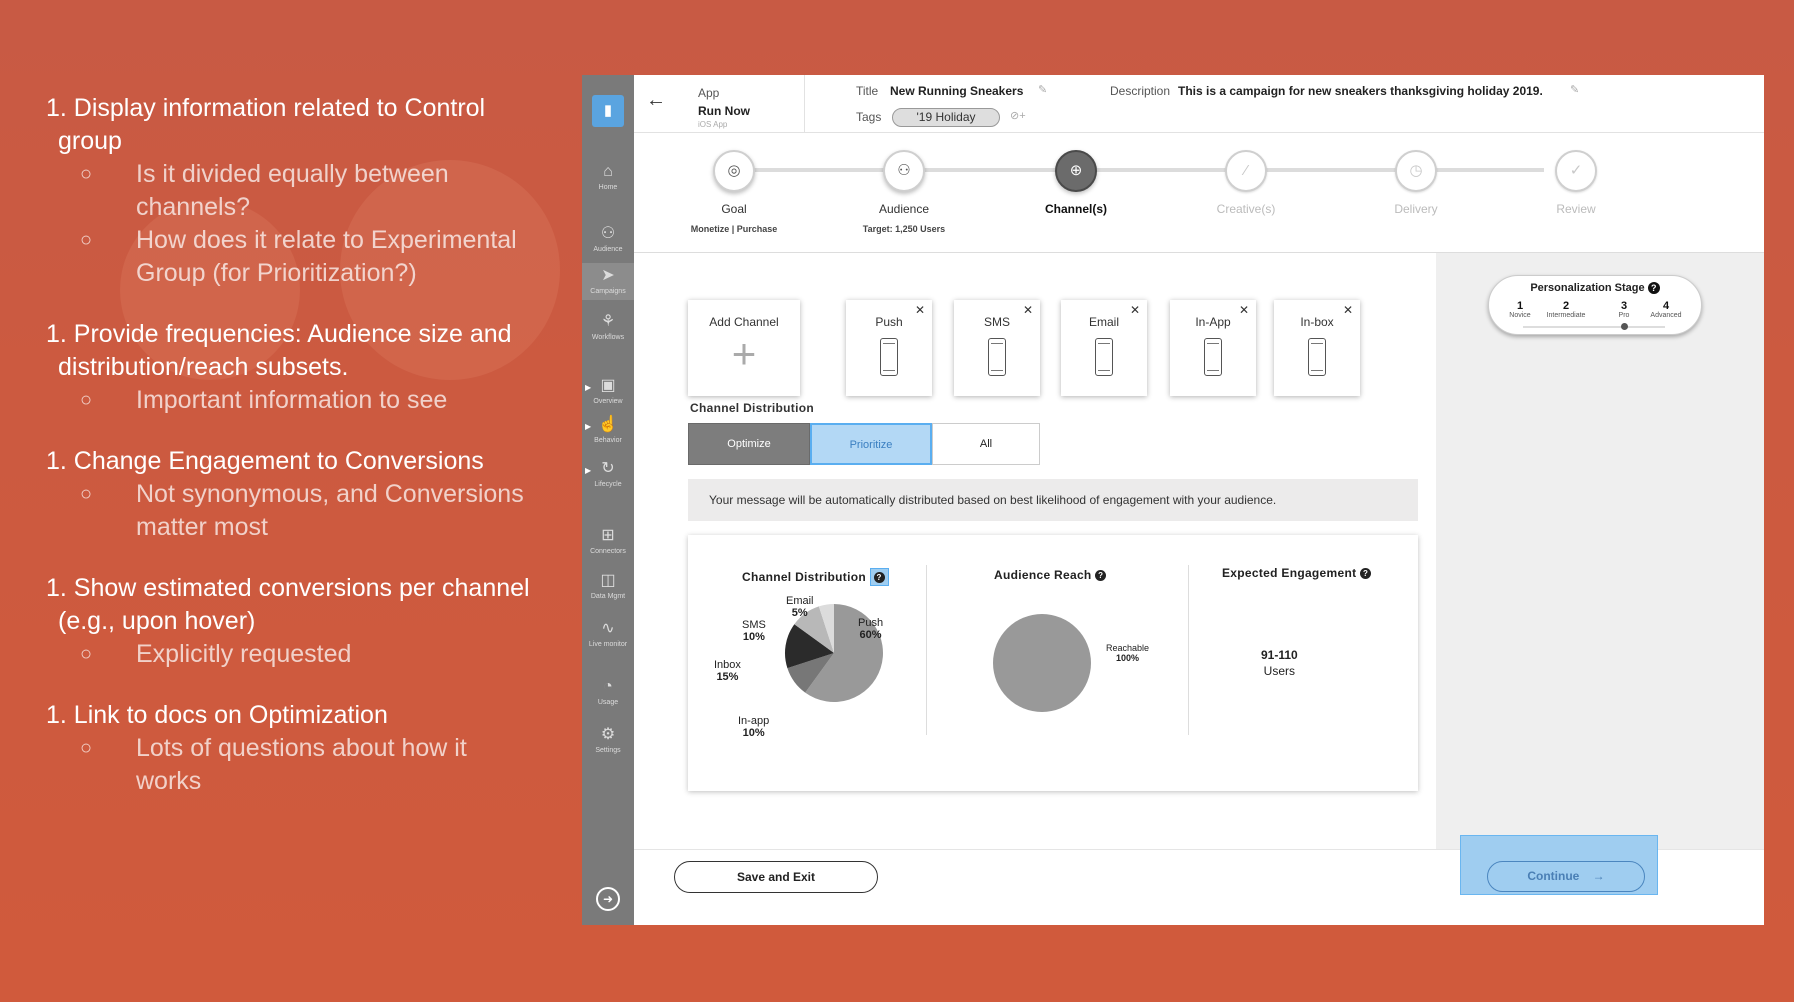 This screenshot has width=1794, height=1002. I want to click on stage-label: Novice, so click(1520, 315).